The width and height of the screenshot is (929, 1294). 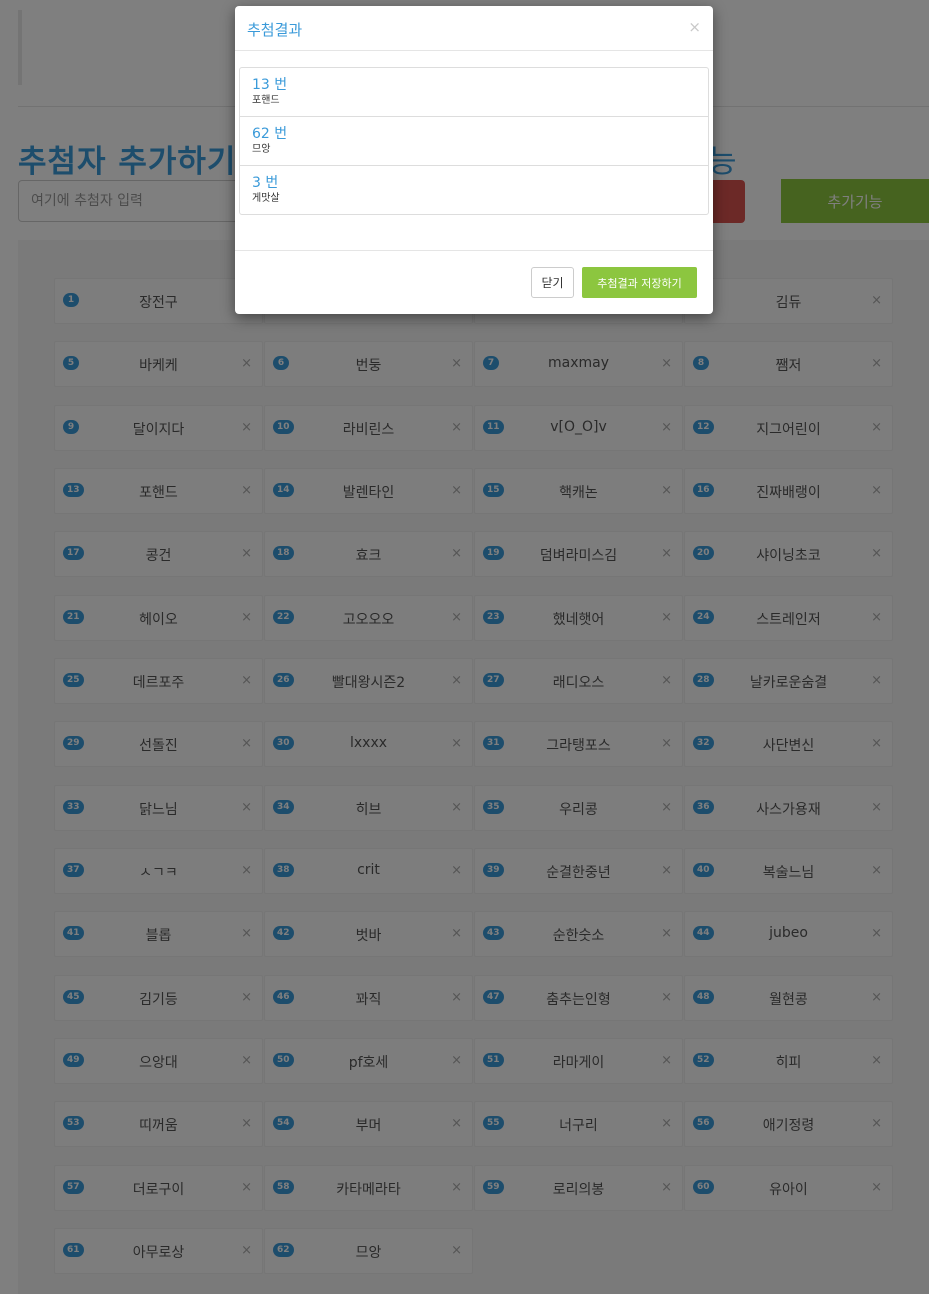 What do you see at coordinates (694, 27) in the screenshot?
I see `close-icon: ×` at bounding box center [694, 27].